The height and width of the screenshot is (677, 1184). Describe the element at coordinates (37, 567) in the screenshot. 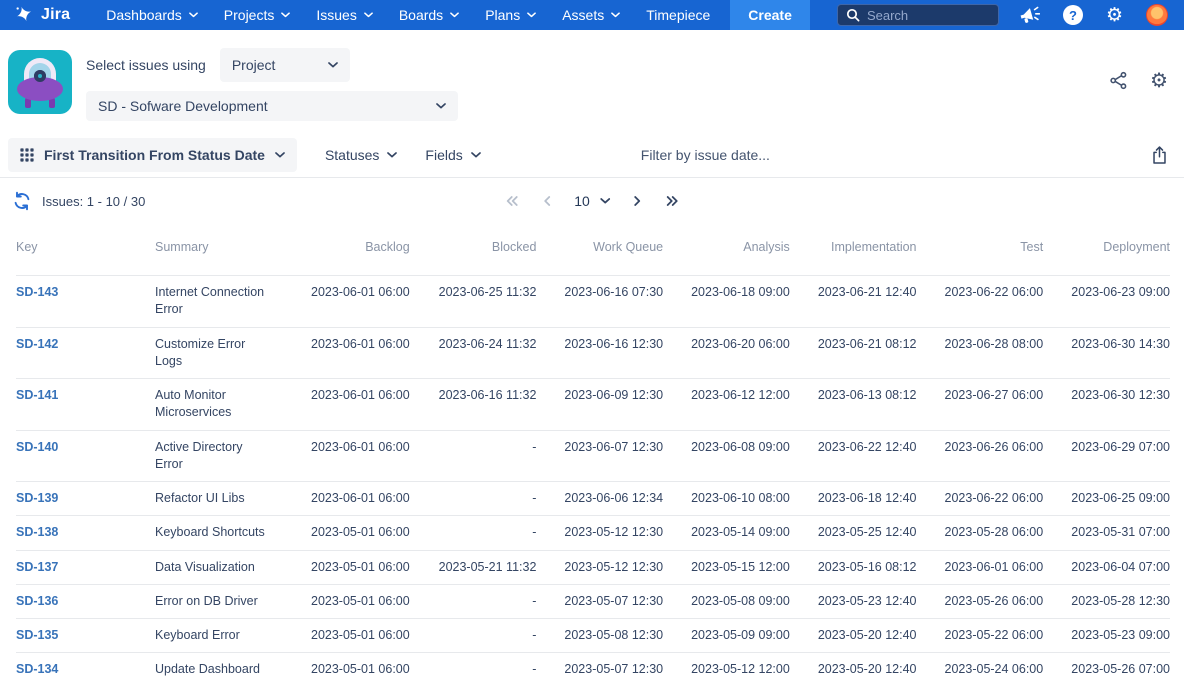

I see `issue-key-link: SD-137` at that location.